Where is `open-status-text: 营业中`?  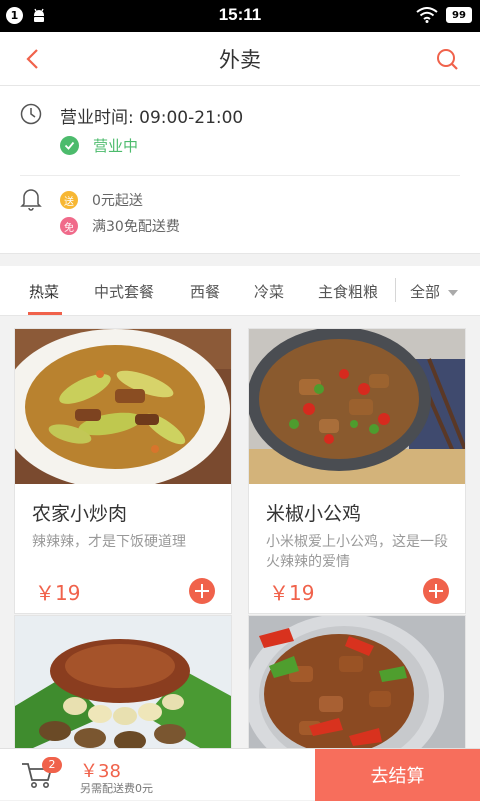 open-status-text: 营业中 is located at coordinates (116, 146).